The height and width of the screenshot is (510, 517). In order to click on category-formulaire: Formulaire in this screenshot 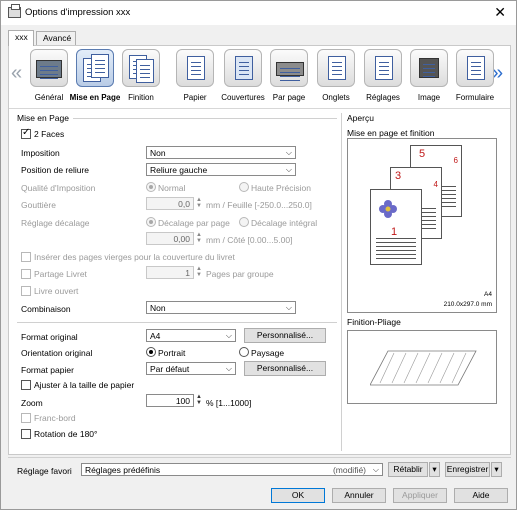, I will do `click(475, 77)`.